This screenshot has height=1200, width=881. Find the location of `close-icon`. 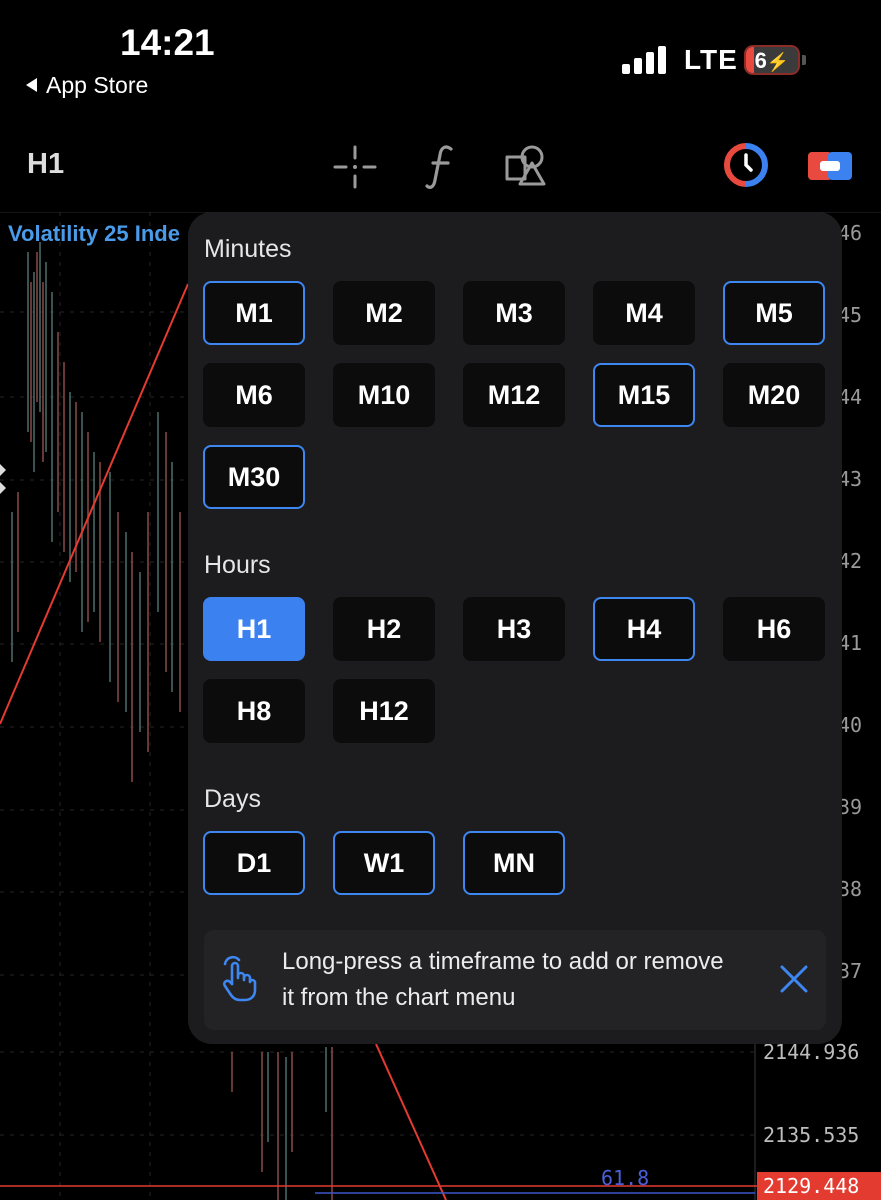

close-icon is located at coordinates (794, 979).